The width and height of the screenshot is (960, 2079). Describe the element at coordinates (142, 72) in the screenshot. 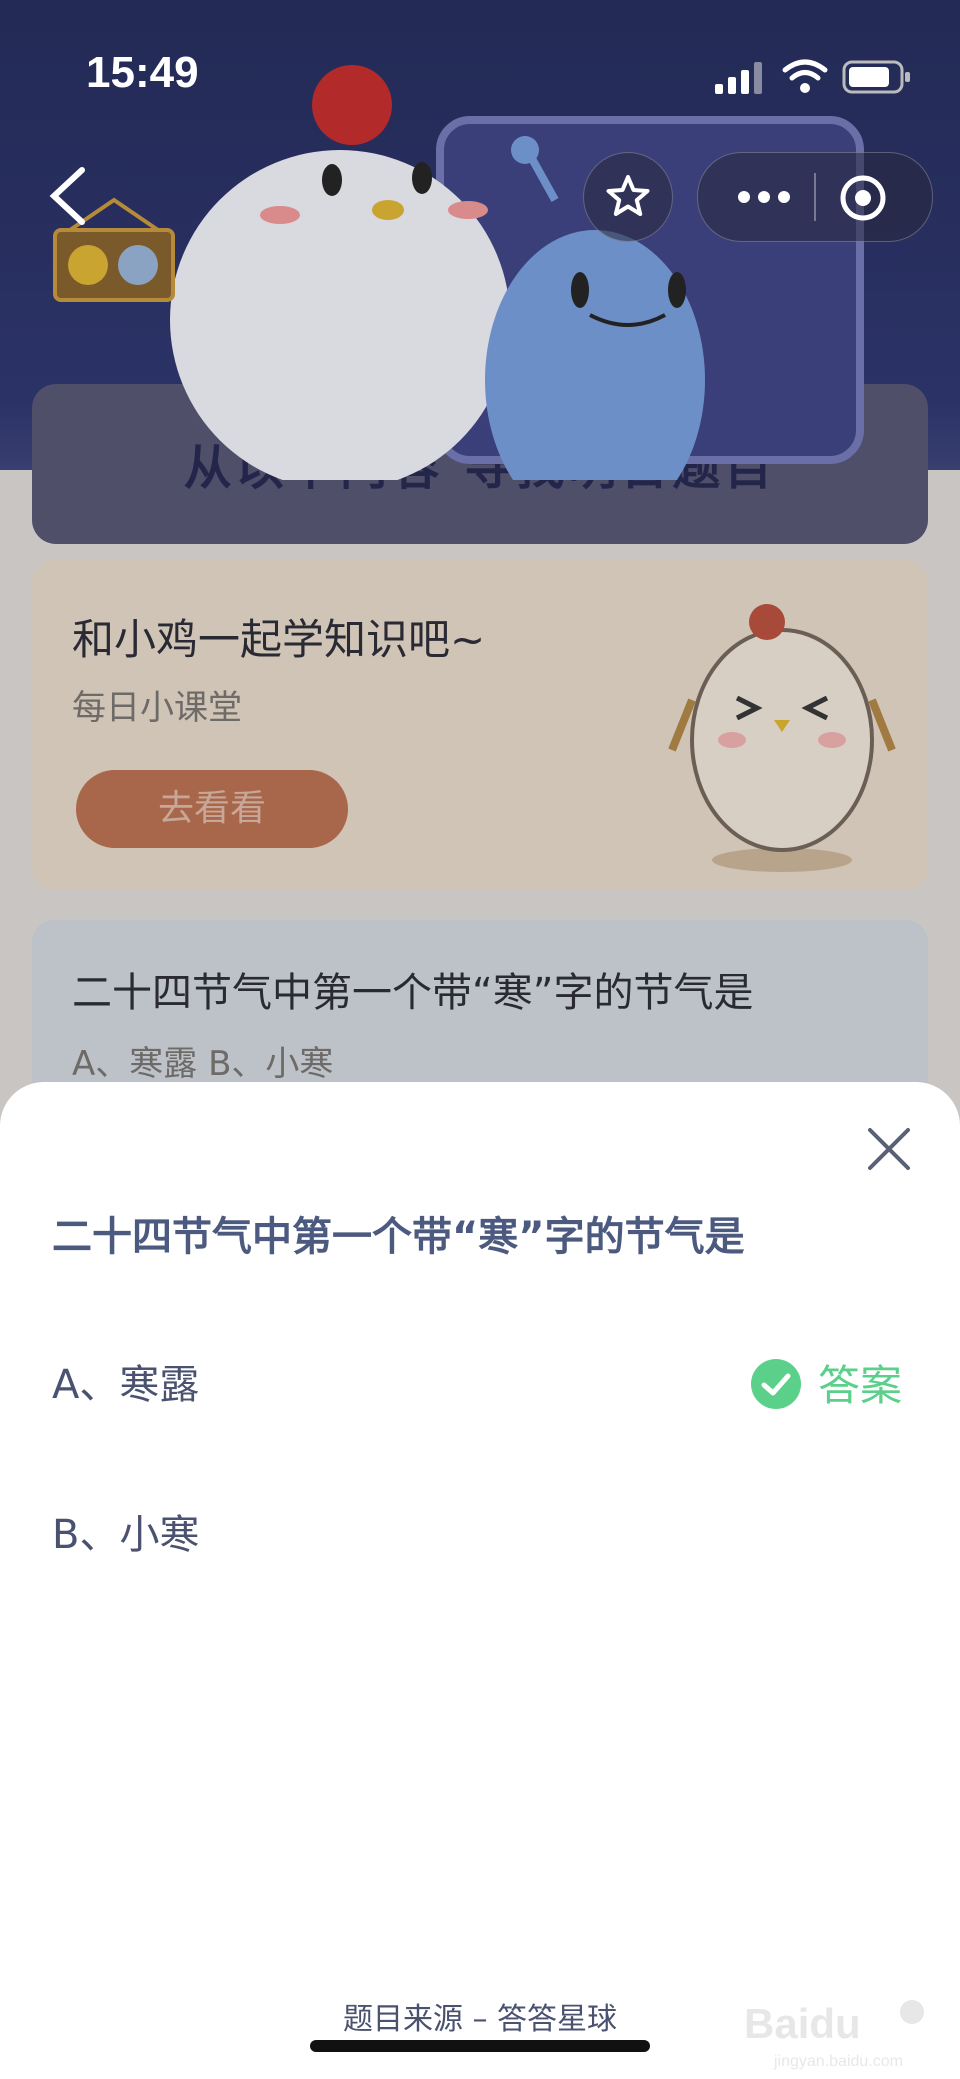

I see `status-time: 15:49` at that location.